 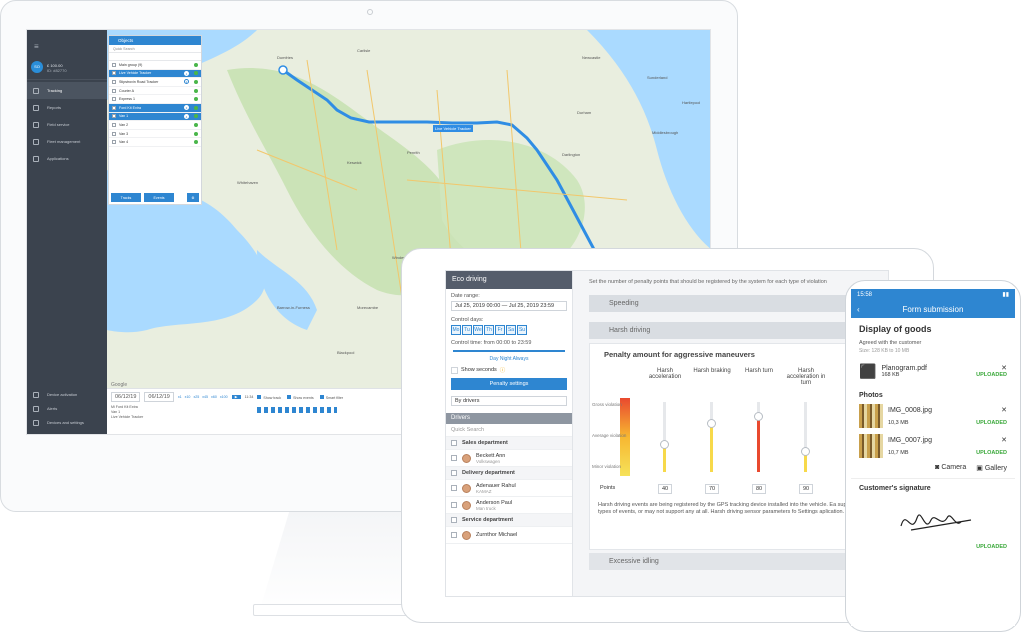 What do you see at coordinates (509, 351) in the screenshot?
I see `time-slider` at bounding box center [509, 351].